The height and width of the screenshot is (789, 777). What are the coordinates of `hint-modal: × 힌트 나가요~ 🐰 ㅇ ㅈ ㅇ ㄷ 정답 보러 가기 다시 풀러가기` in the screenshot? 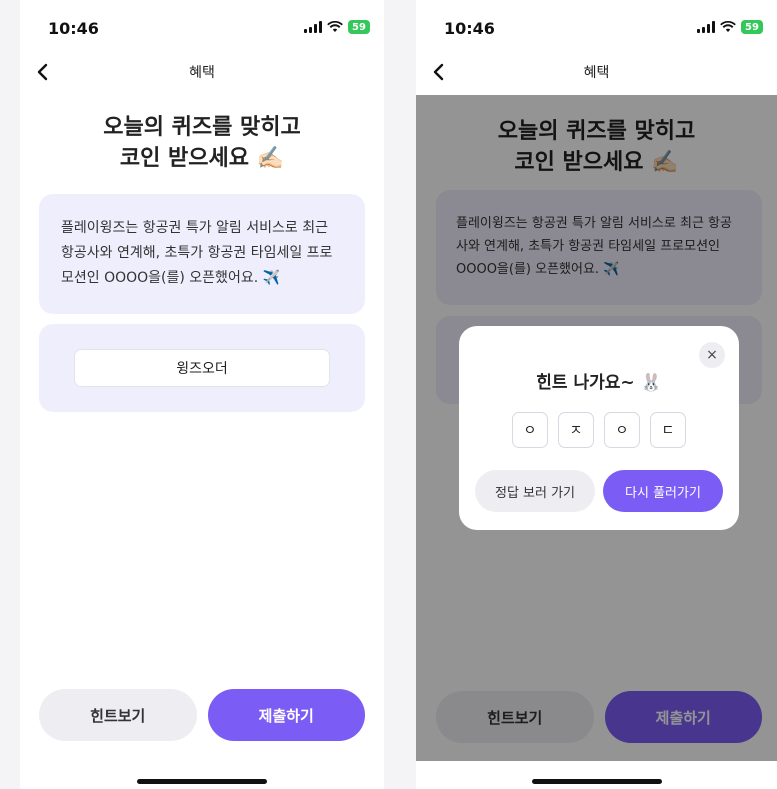 It's located at (599, 428).